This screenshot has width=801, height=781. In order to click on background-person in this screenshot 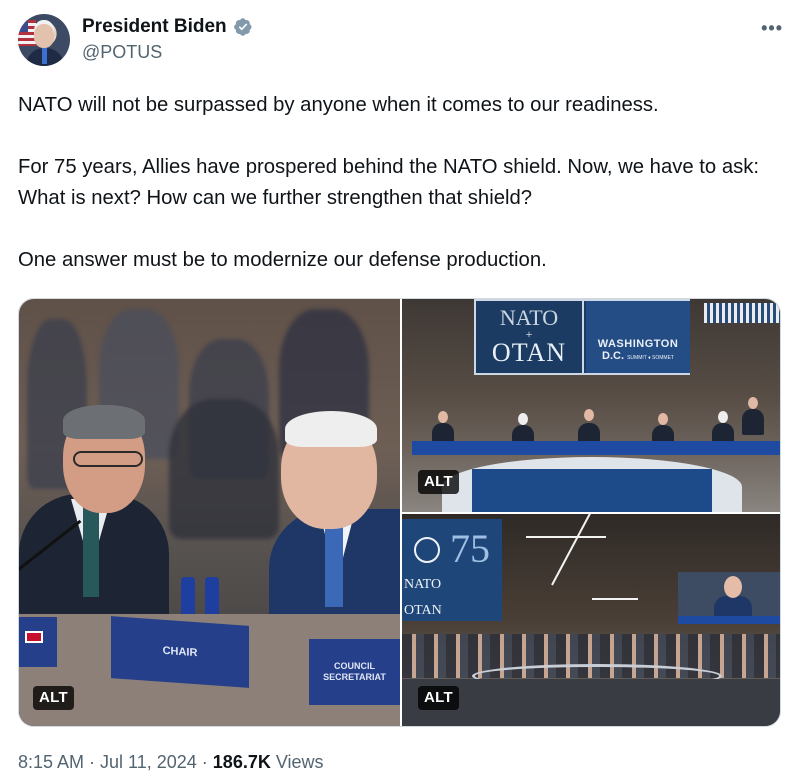, I will do `click(224, 469)`.